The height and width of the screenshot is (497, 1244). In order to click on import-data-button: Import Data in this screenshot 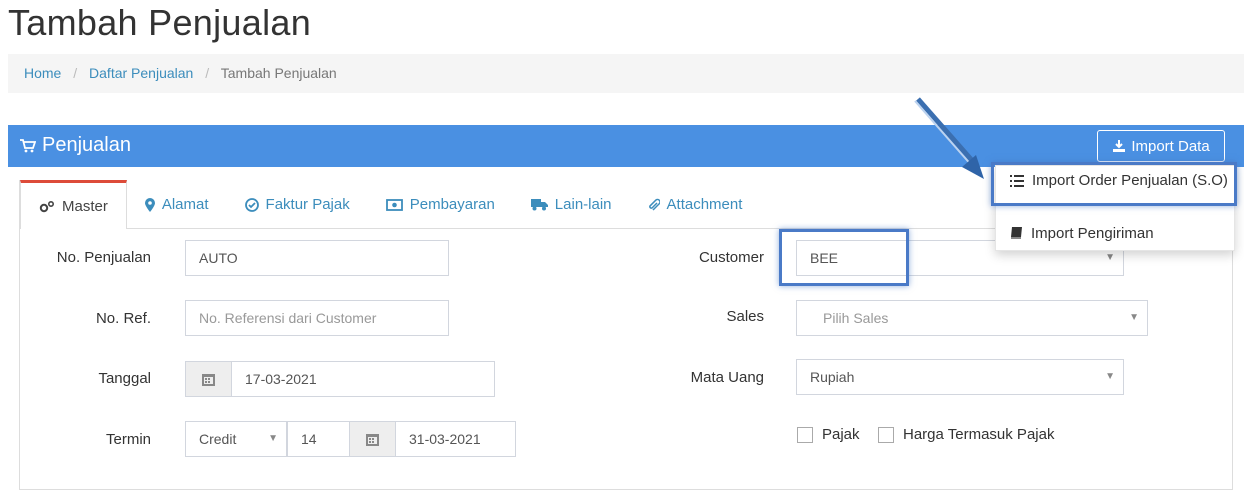, I will do `click(1161, 146)`.